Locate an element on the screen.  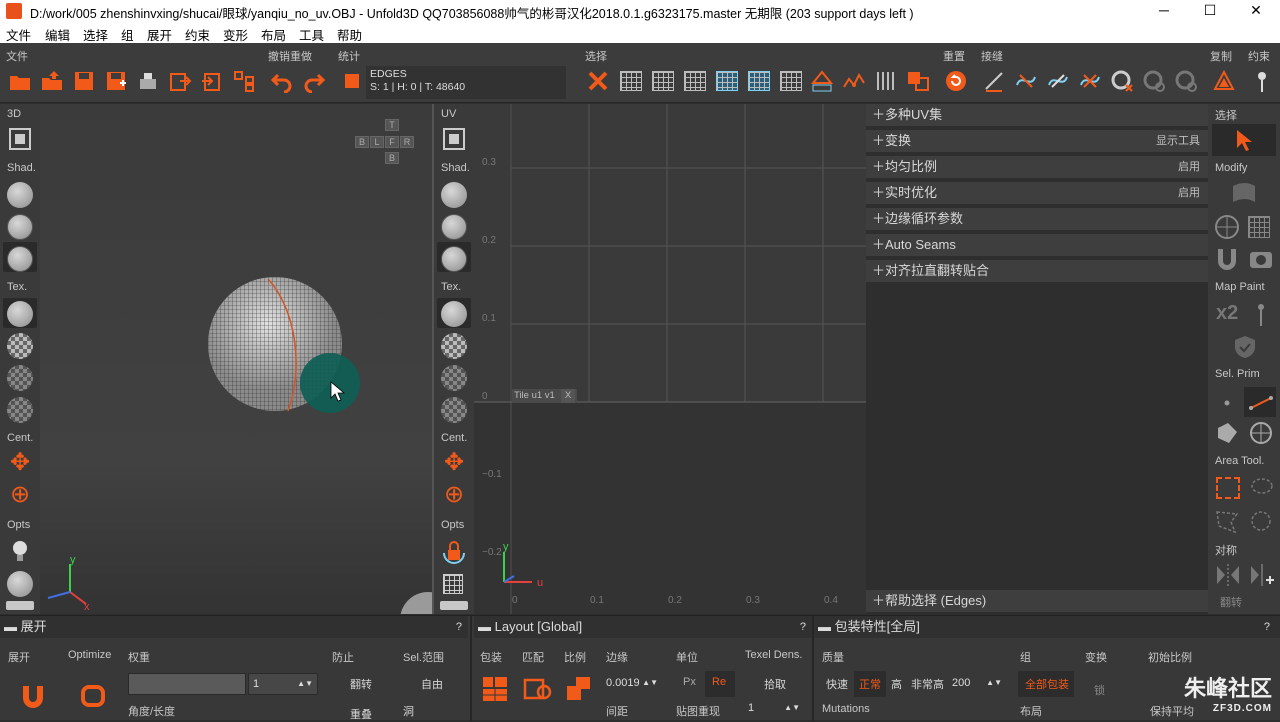
light-bulb-icon is located at coordinates (20, 552).